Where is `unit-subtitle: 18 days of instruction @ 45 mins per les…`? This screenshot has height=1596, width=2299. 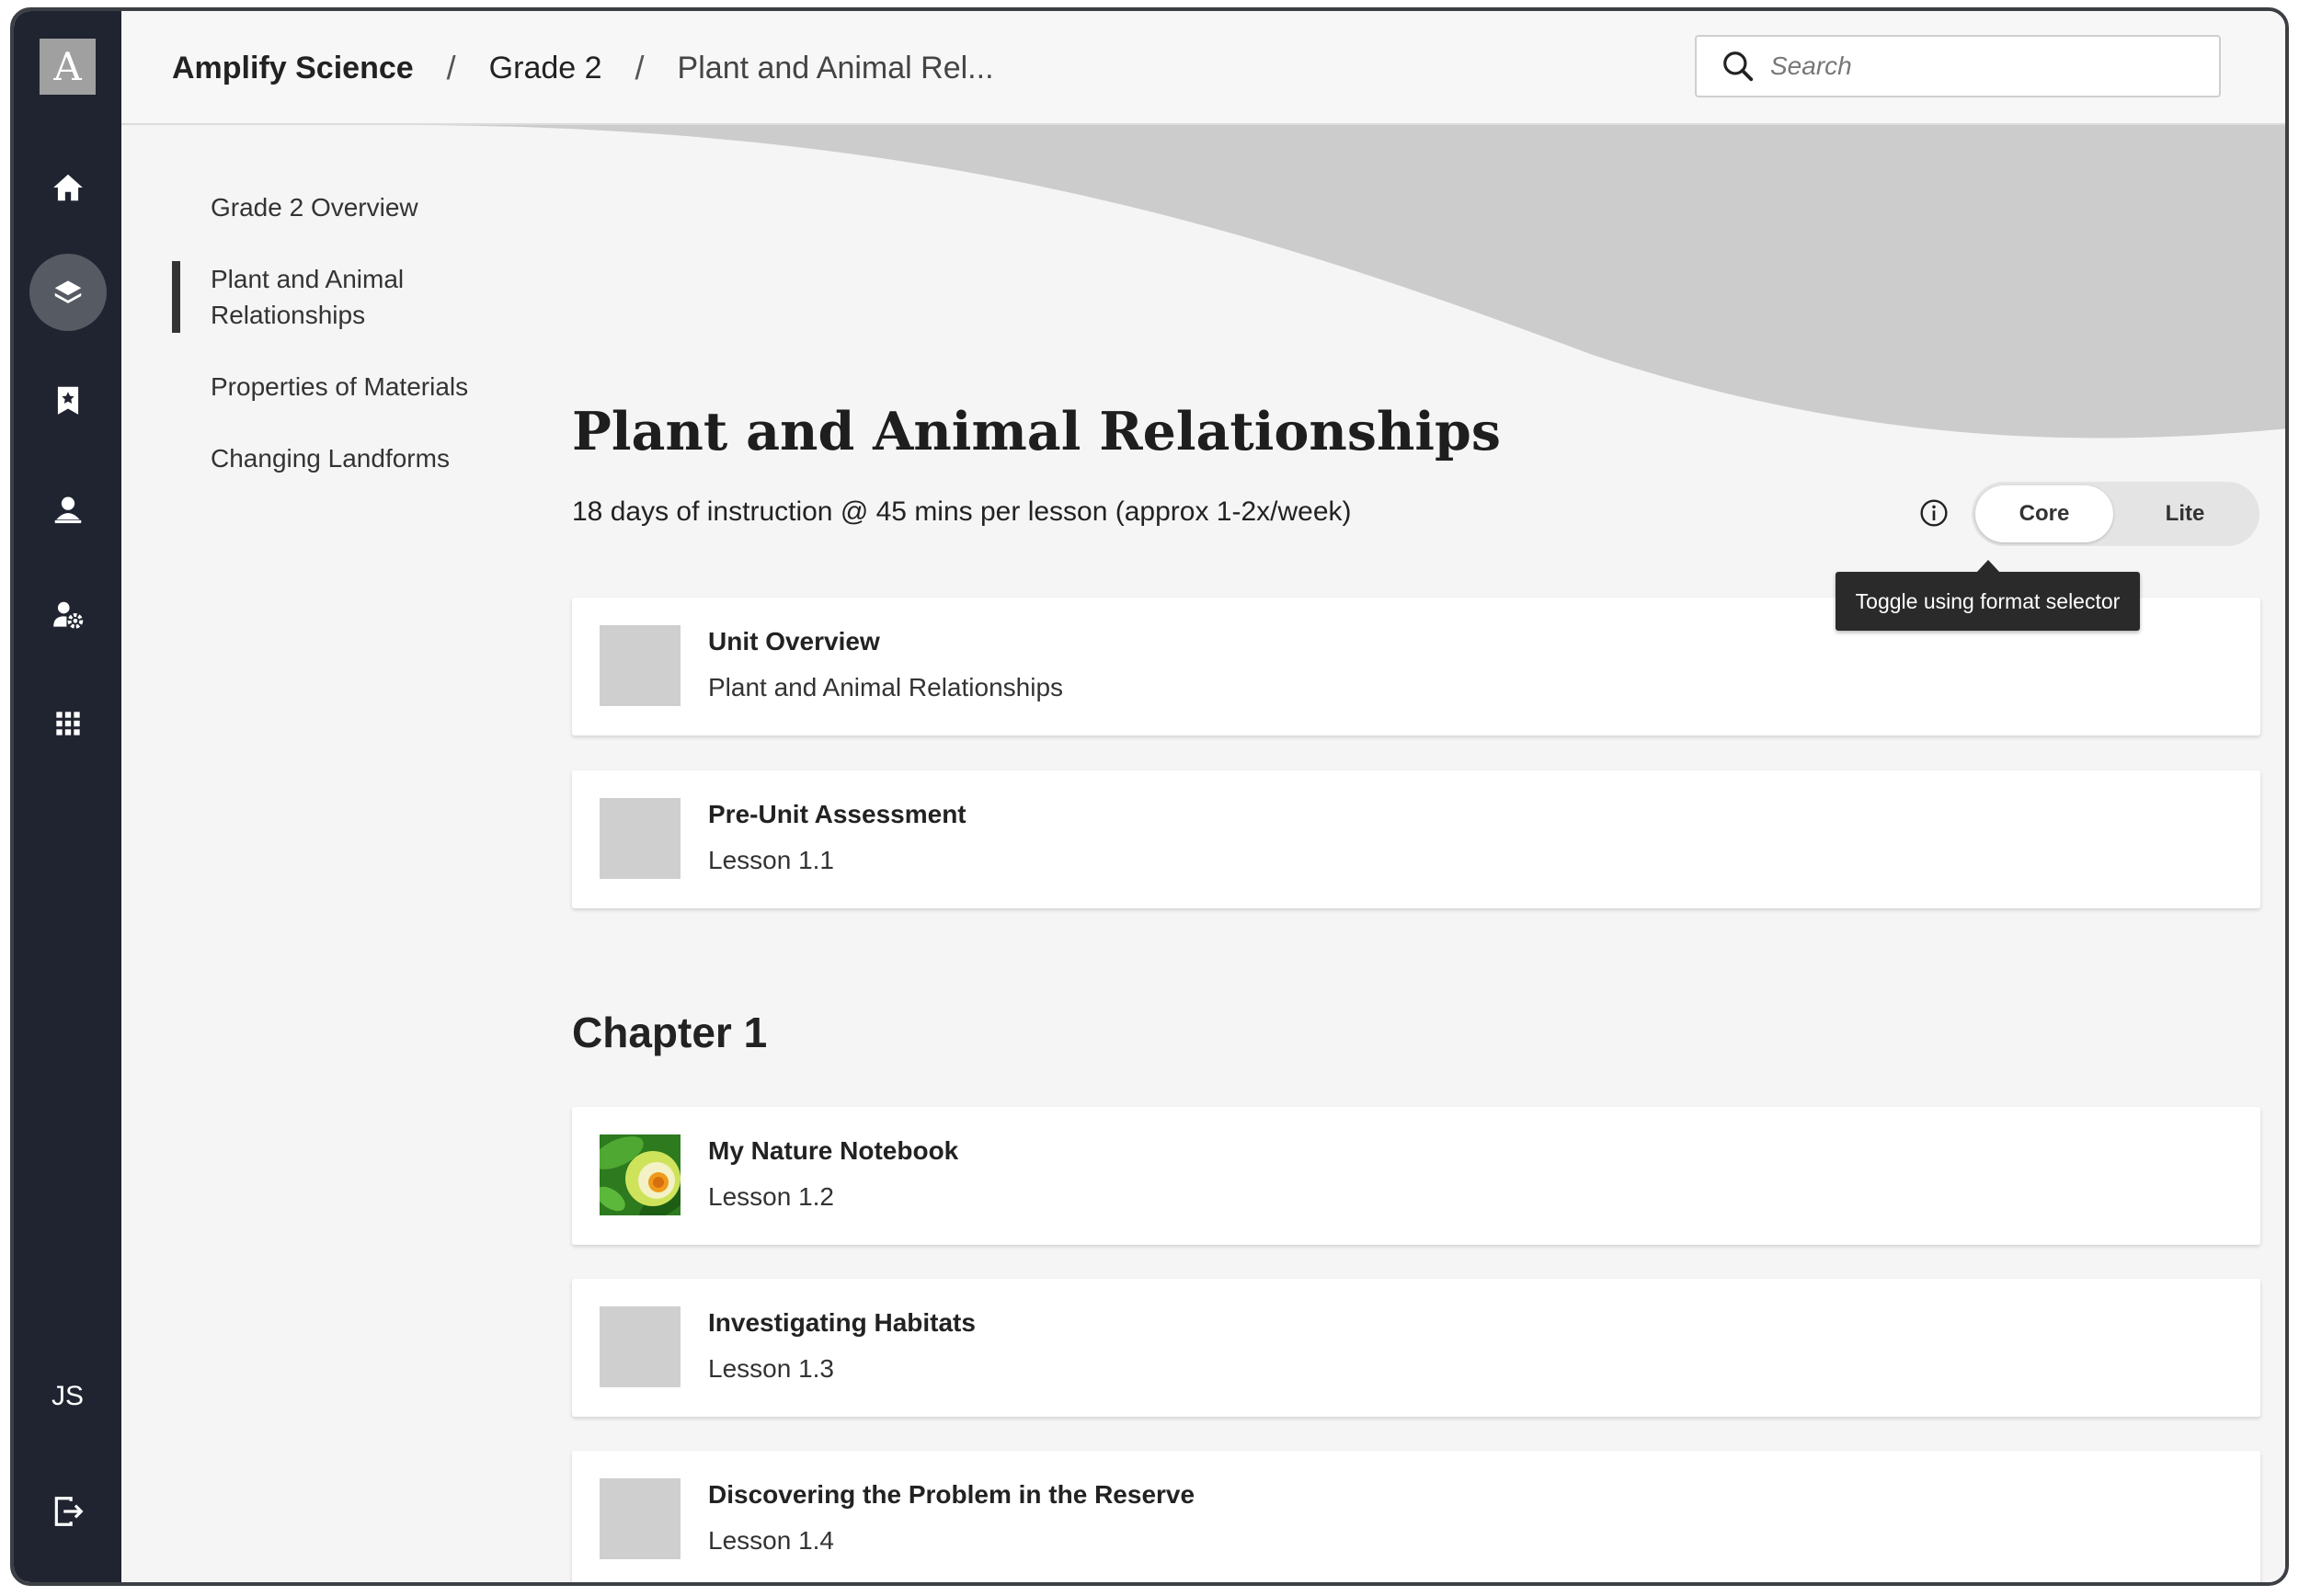
unit-subtitle: 18 days of instruction @ 45 mins per les… is located at coordinates (962, 511).